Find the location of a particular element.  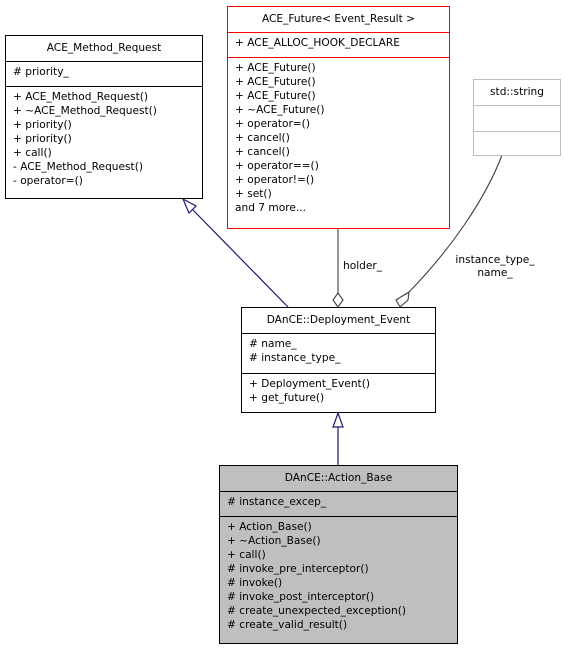

method-row: + ~Action_Base() is located at coordinates (274, 541).